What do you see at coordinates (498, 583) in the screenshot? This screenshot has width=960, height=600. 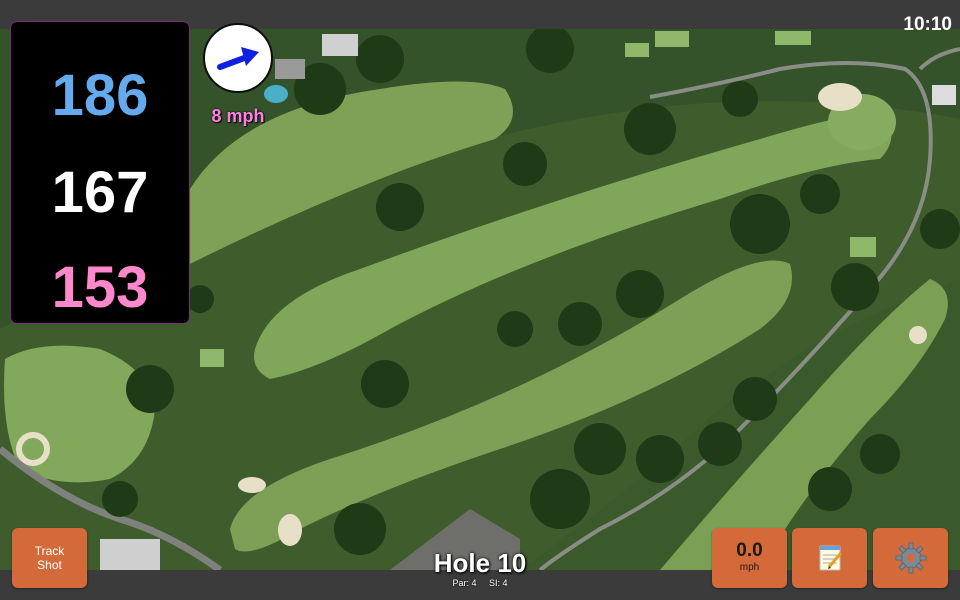 I see `hole-si: SI: 4` at bounding box center [498, 583].